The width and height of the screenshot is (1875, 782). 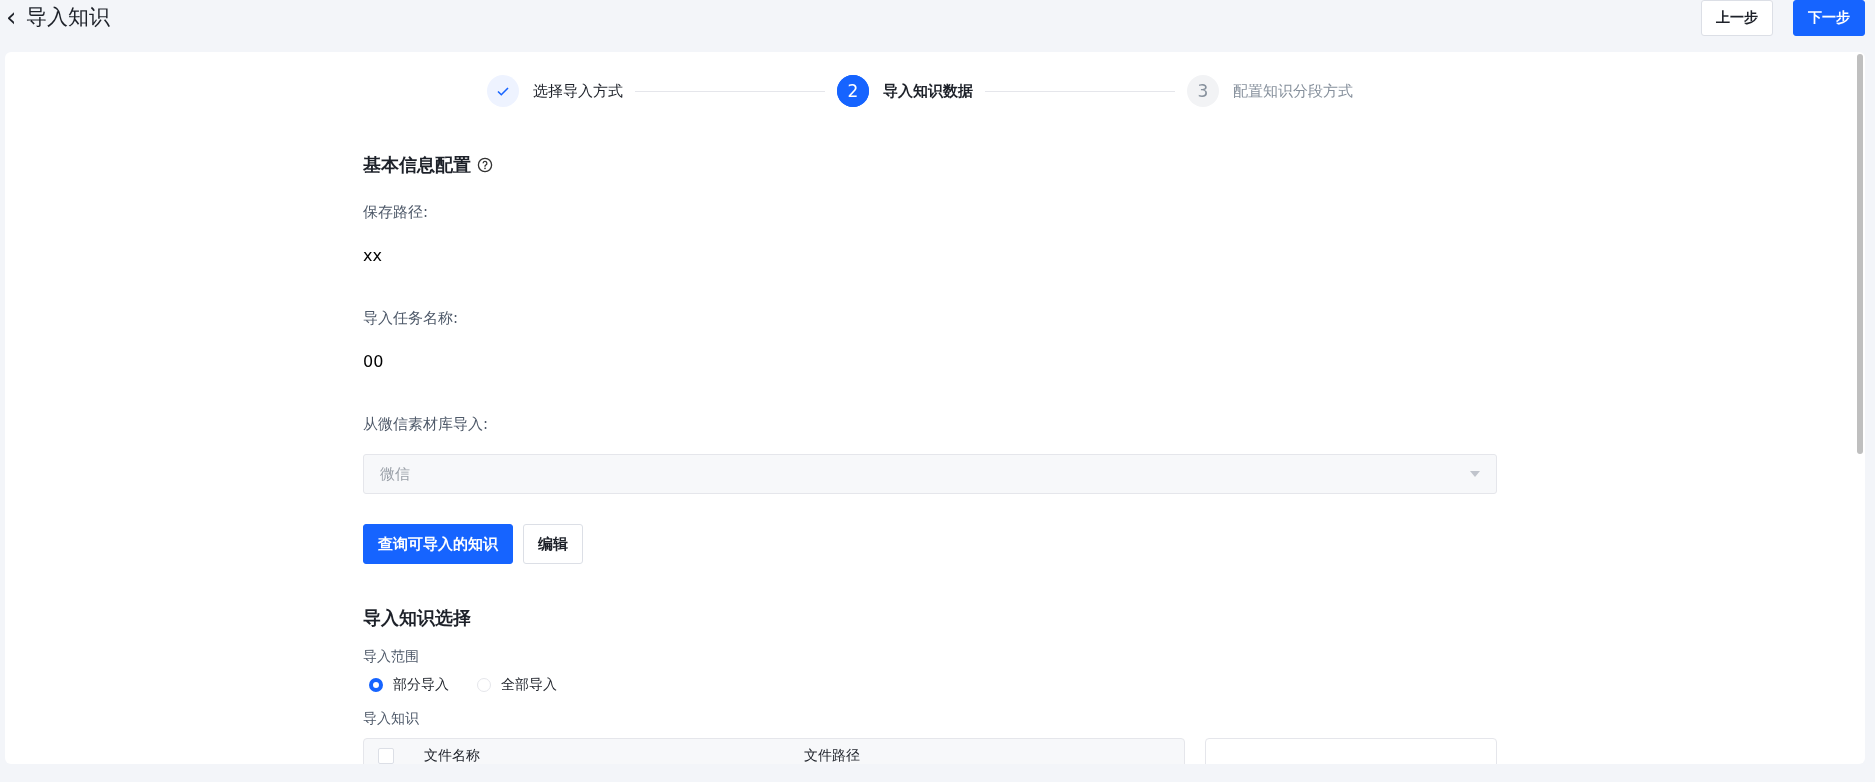 What do you see at coordinates (529, 685) in the screenshot?
I see `radio-label: 全部导入` at bounding box center [529, 685].